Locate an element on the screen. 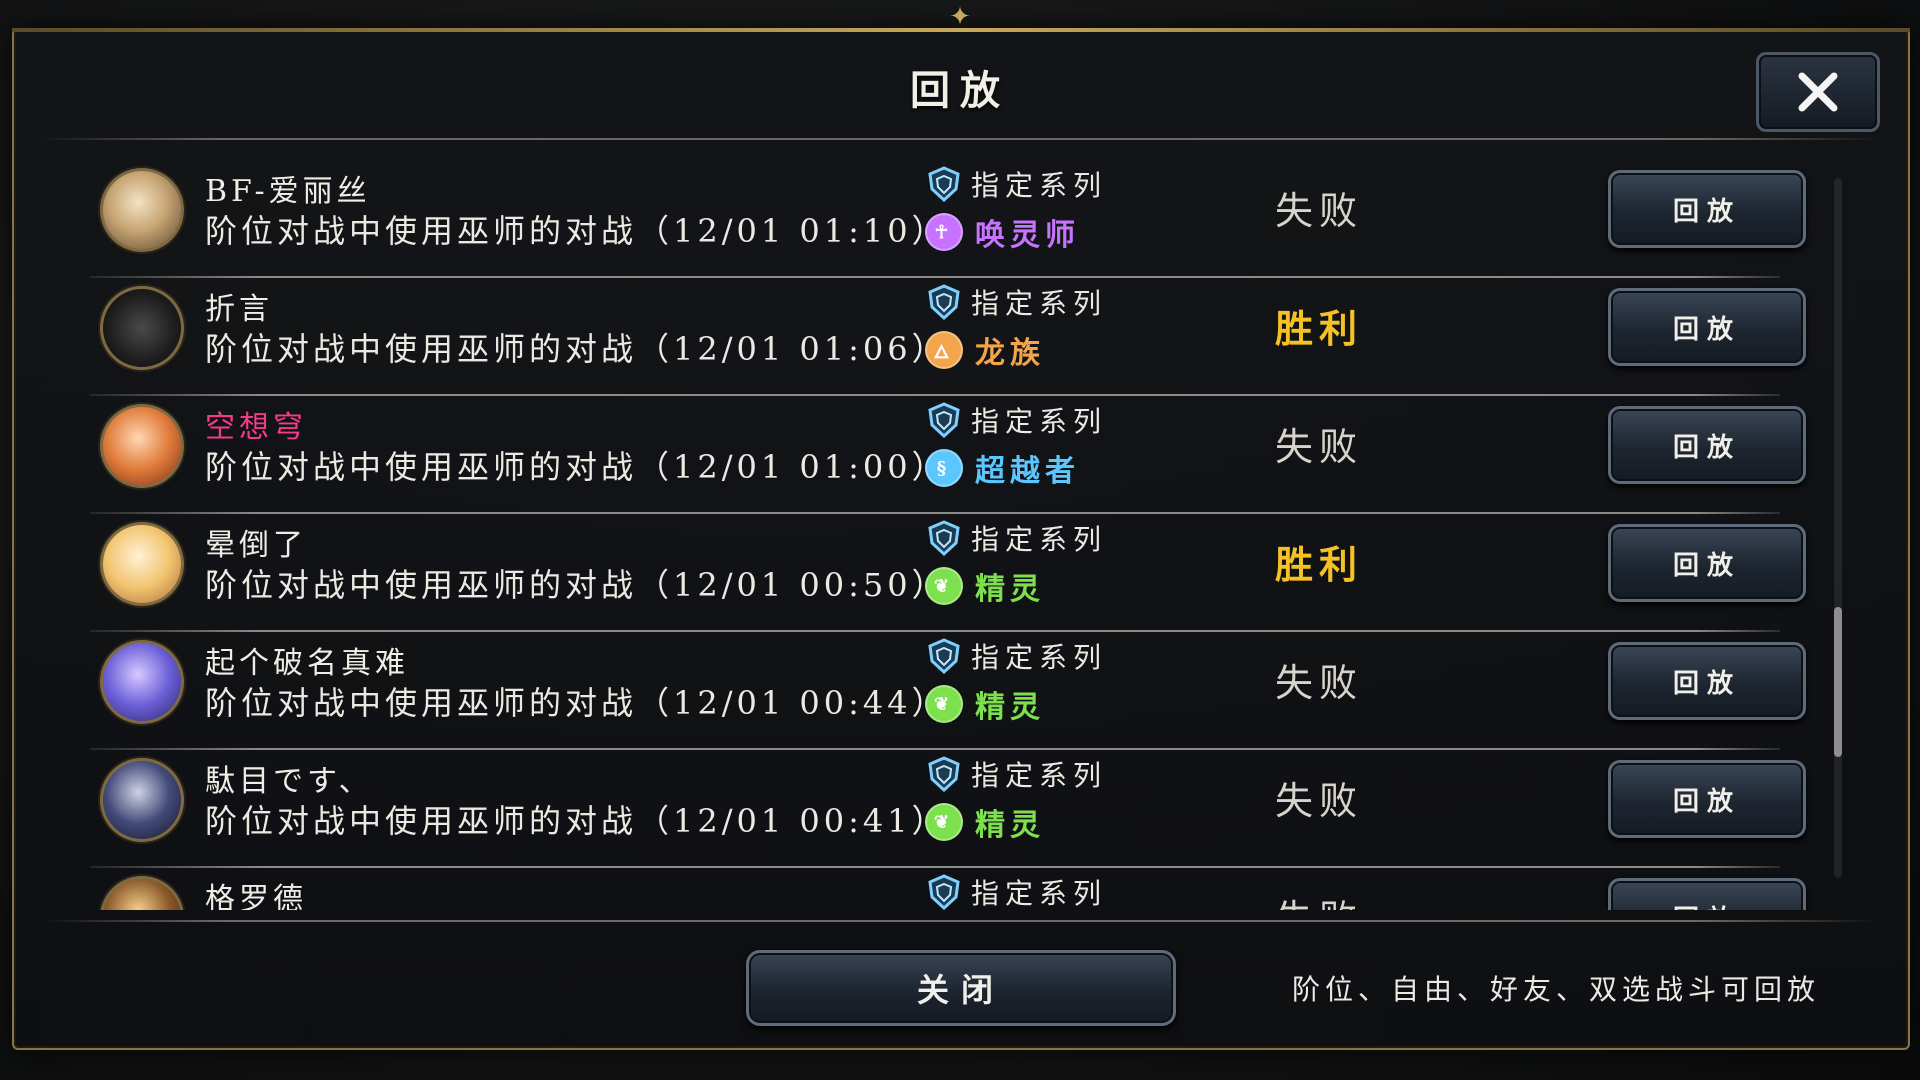 The height and width of the screenshot is (1080, 1920). close-icon is located at coordinates (1818, 92).